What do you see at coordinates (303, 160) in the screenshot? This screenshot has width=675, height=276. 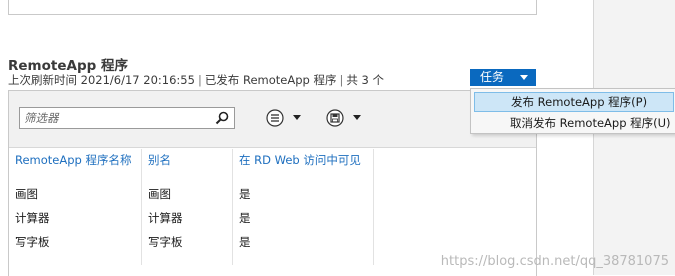 I see `column-header-visible: 在 RD Web 访问中可见` at bounding box center [303, 160].